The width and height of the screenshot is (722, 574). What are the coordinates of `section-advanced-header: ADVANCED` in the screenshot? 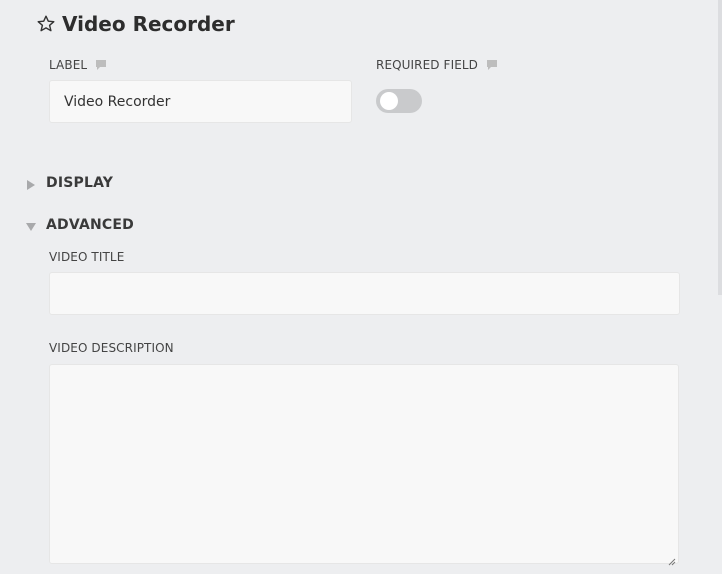 It's located at (80, 225).